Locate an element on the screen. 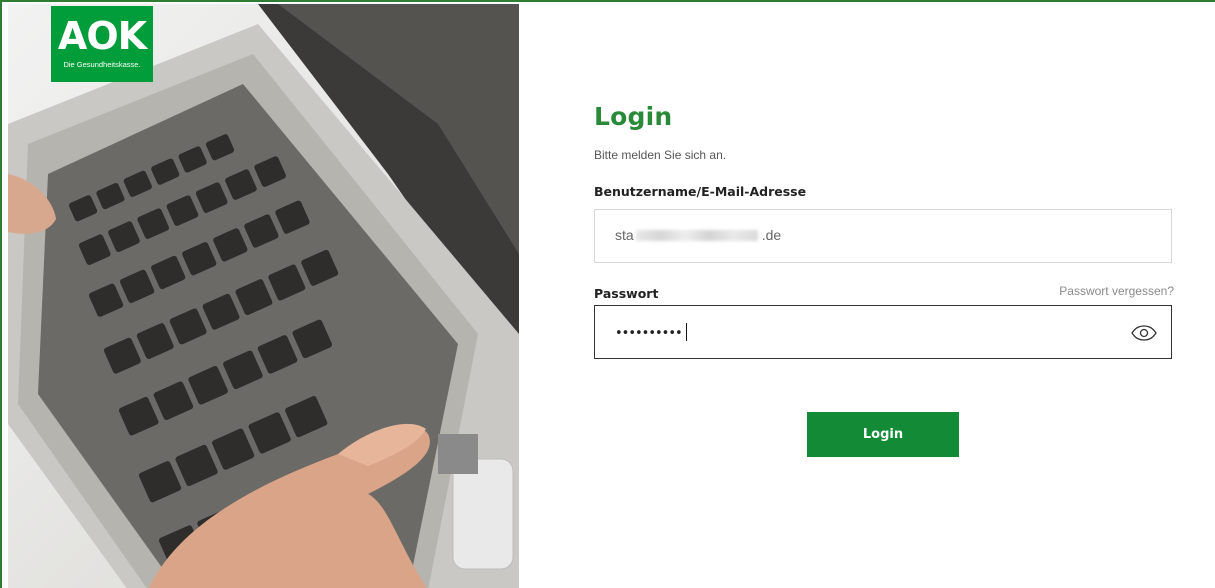 The height and width of the screenshot is (588, 1215). aok-logo: AOK Die Gesundheitskasse. is located at coordinates (102, 44).